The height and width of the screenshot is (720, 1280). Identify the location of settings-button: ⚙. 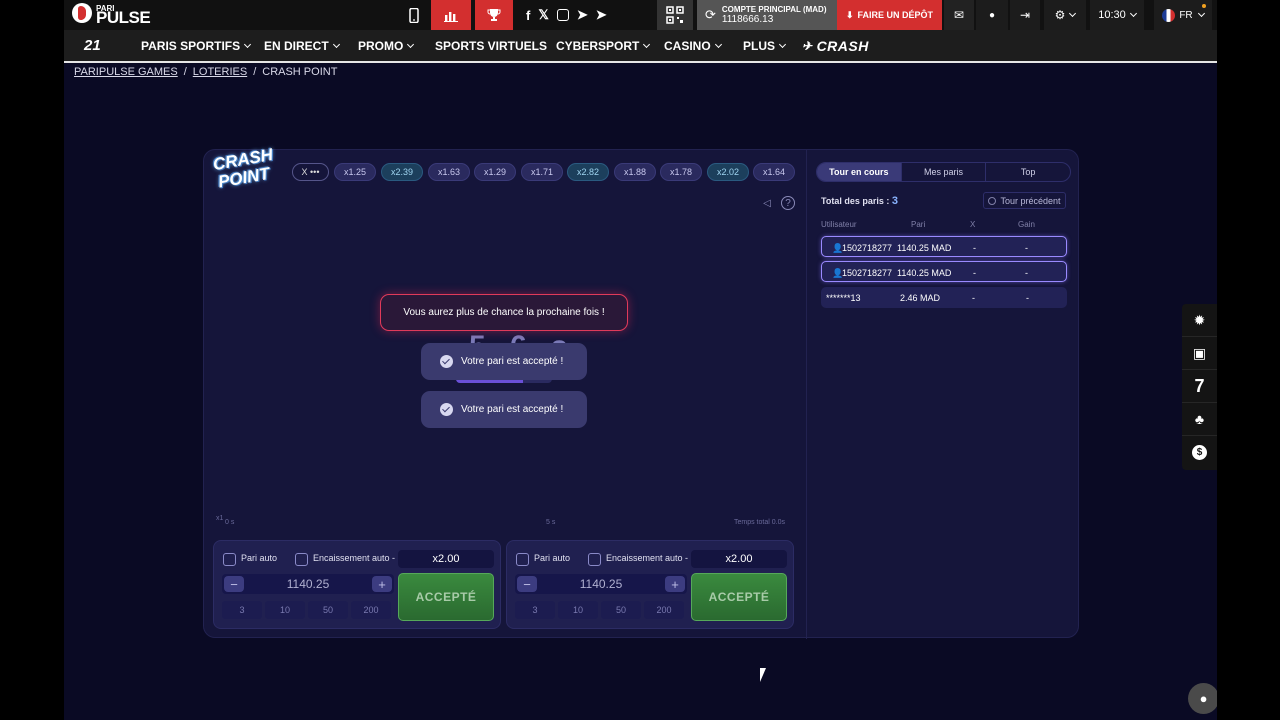
(1065, 15).